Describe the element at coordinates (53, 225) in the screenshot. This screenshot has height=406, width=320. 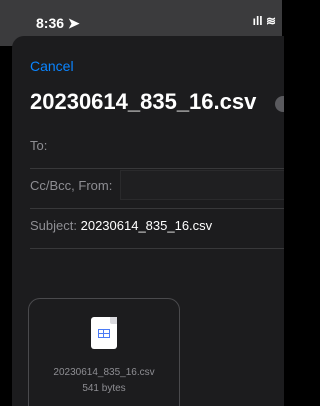
I see `subject-prefix: Subject:` at that location.